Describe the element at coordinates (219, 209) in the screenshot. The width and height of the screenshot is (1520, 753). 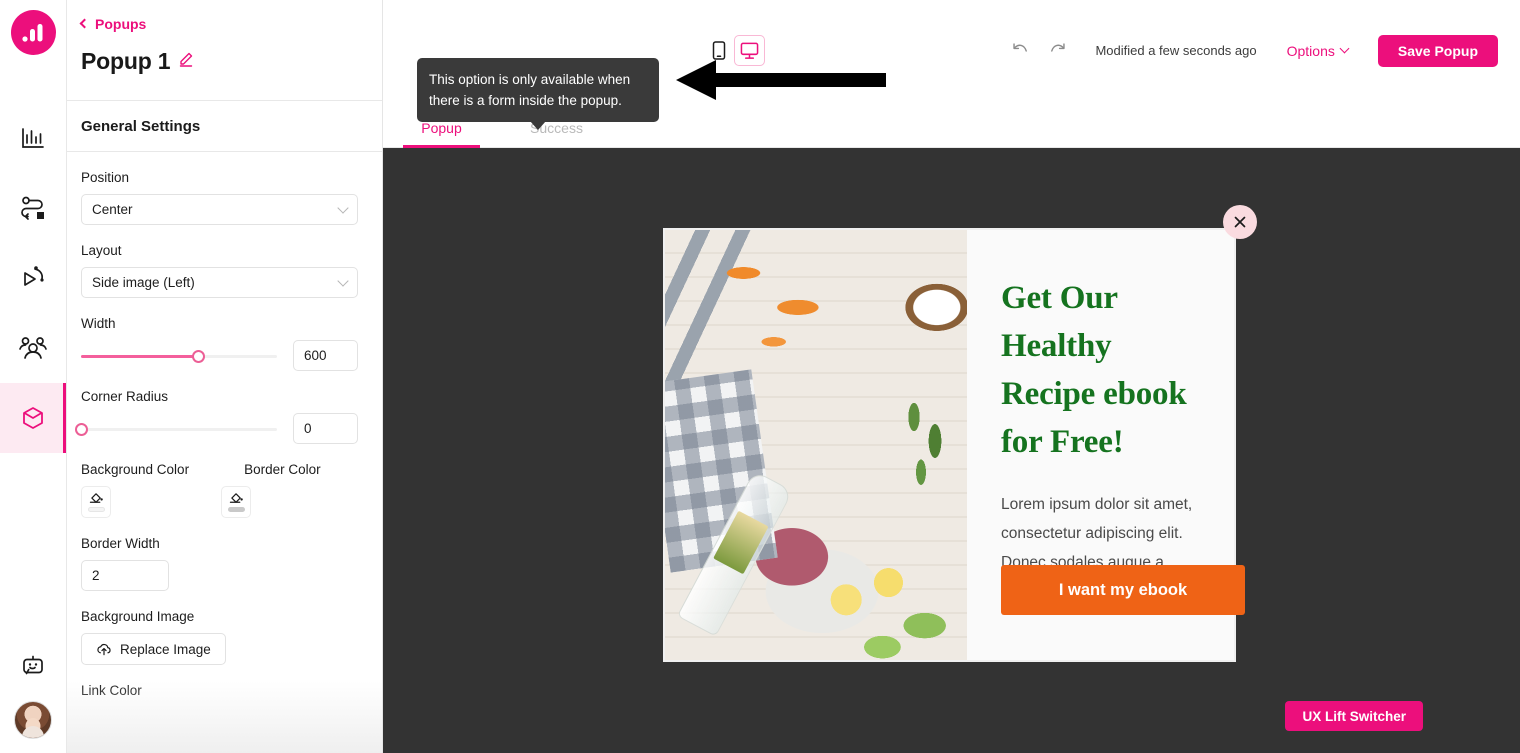
I see `position-select: Center` at that location.